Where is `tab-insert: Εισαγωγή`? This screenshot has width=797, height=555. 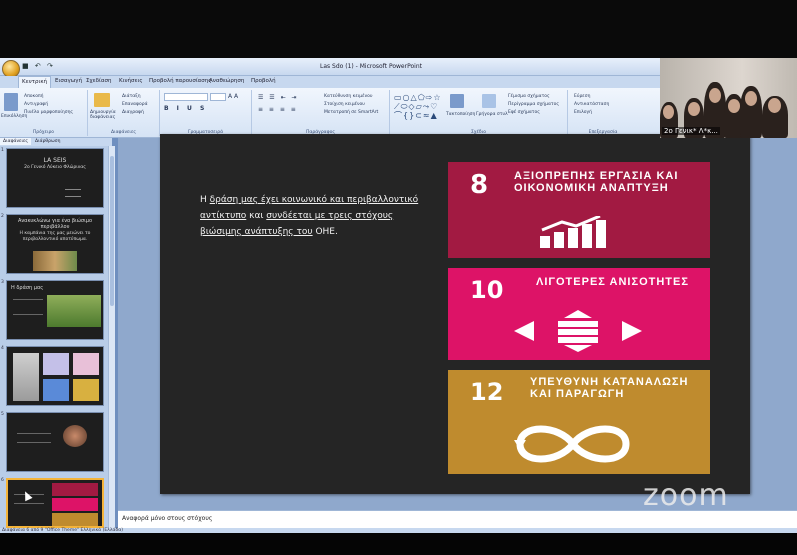
tab-insert: Εισαγωγή is located at coordinates (68, 81).